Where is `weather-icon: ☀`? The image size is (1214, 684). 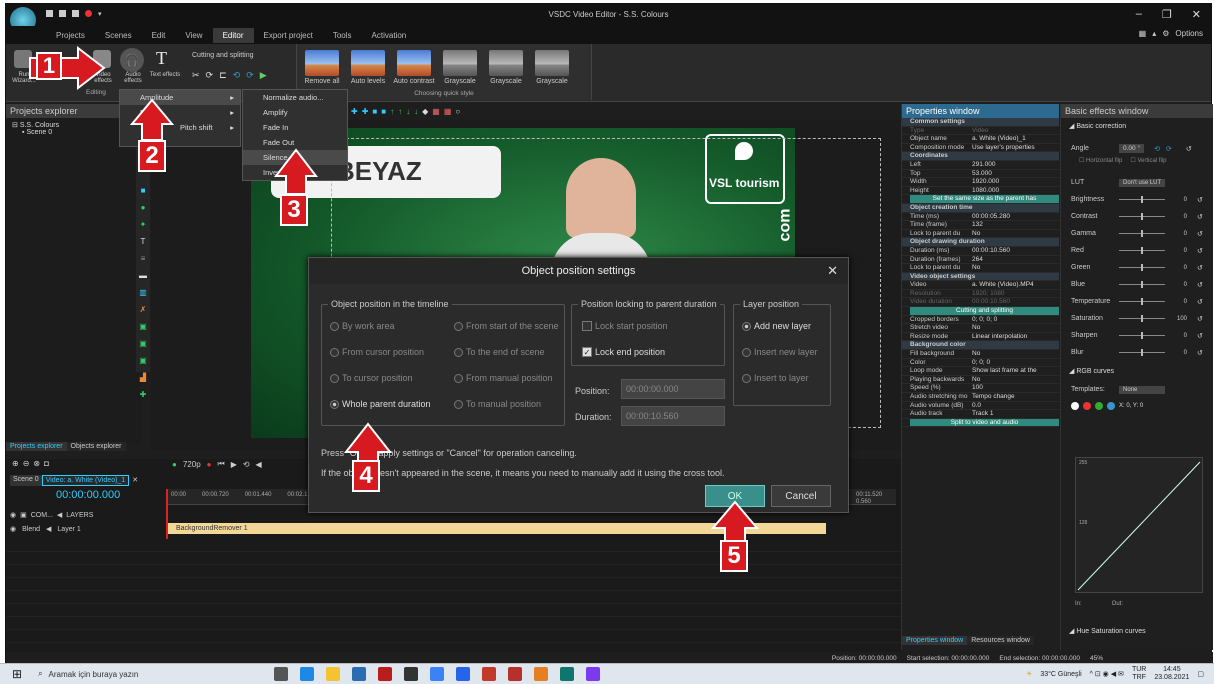
weather-icon: ☀ is located at coordinates (1029, 674).